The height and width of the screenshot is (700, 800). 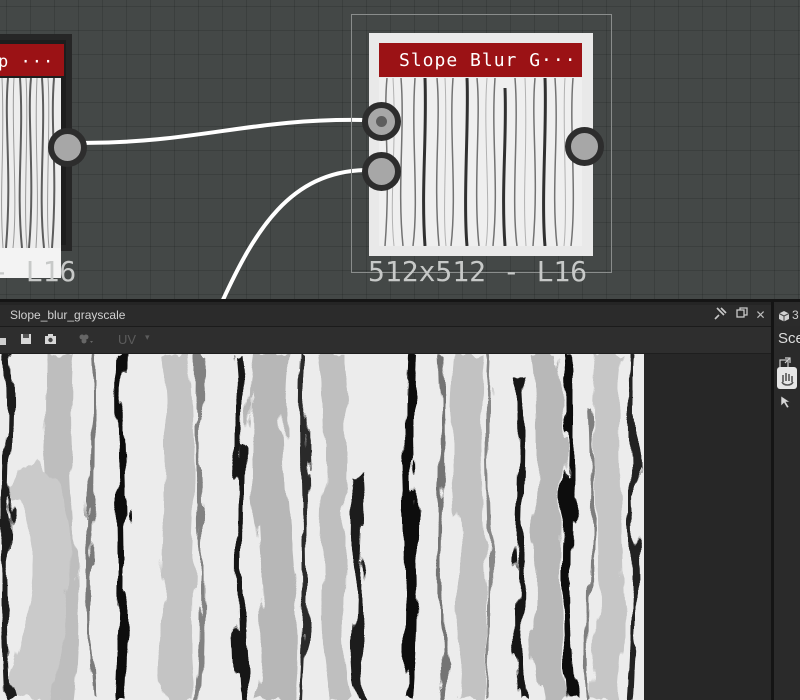 I want to click on scene-panel-titlebar: 3, so click(x=788, y=315).